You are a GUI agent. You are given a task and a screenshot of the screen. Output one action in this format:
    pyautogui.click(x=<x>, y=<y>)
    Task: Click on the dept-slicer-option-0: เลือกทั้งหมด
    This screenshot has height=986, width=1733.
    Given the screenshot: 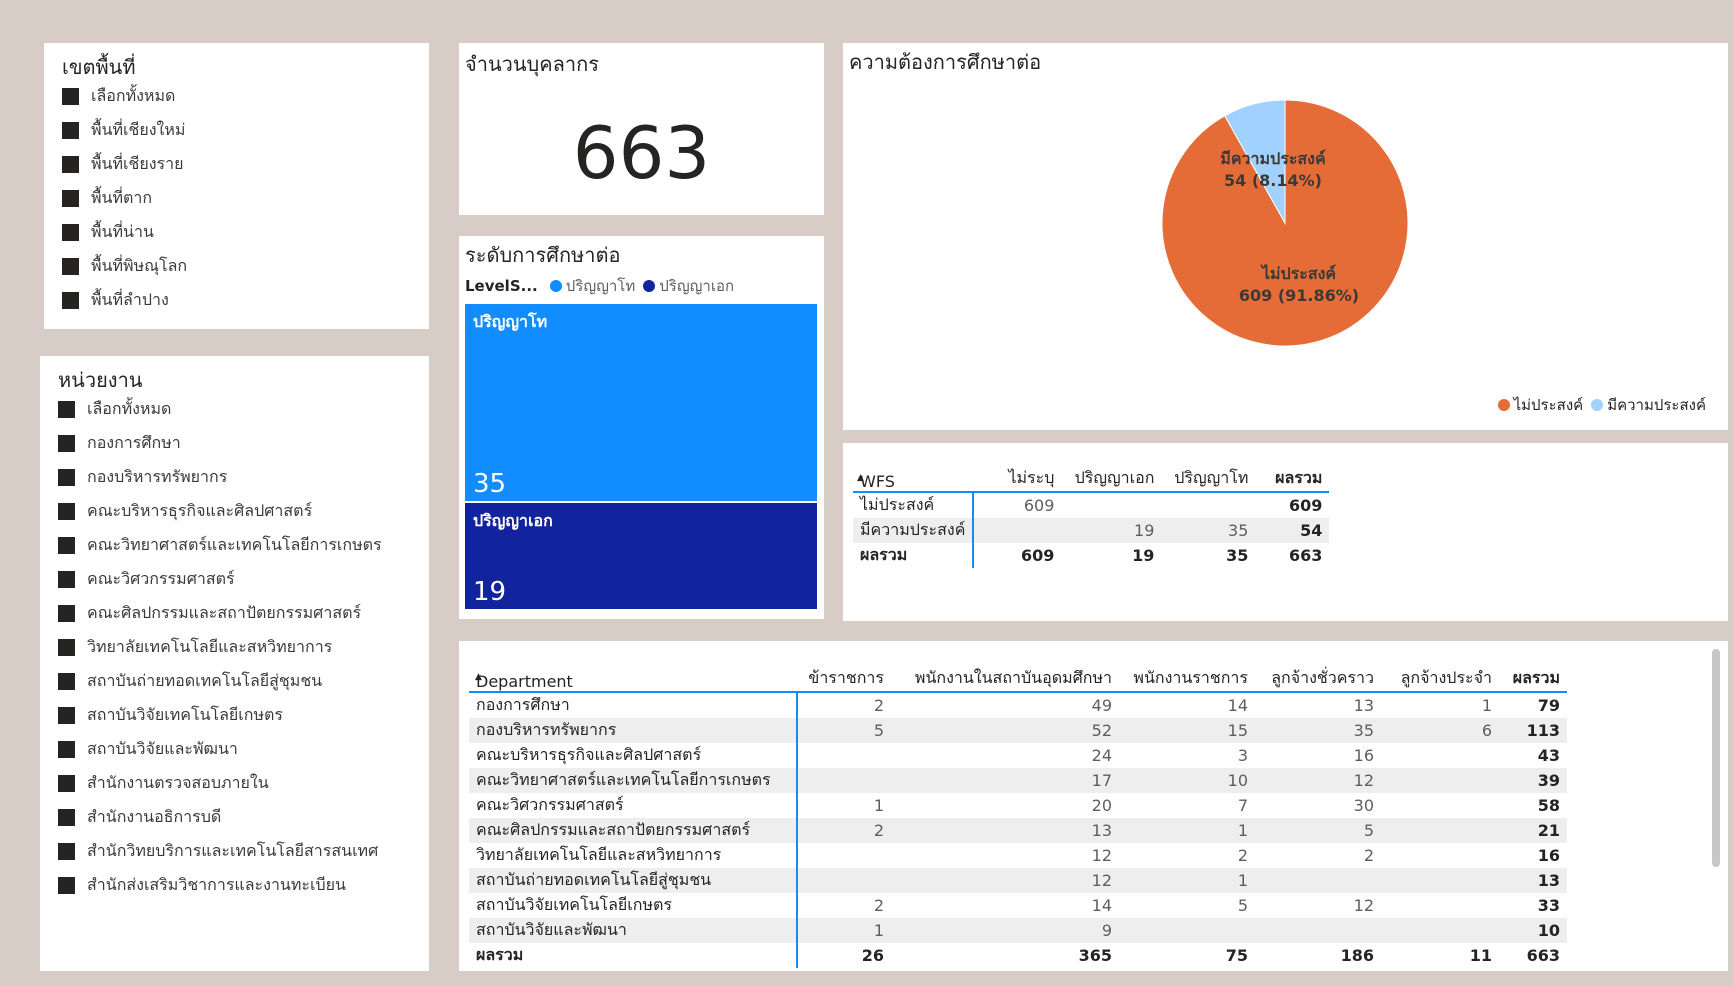 What is the action you would take?
    pyautogui.click(x=220, y=409)
    